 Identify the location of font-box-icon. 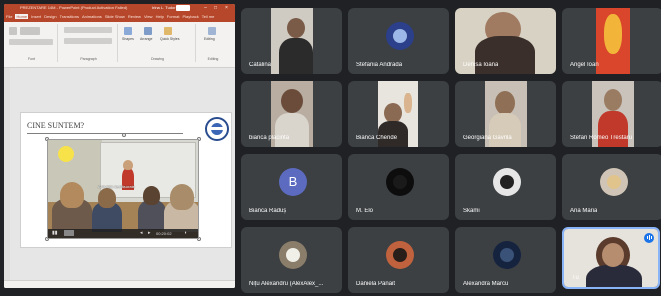
(13, 31).